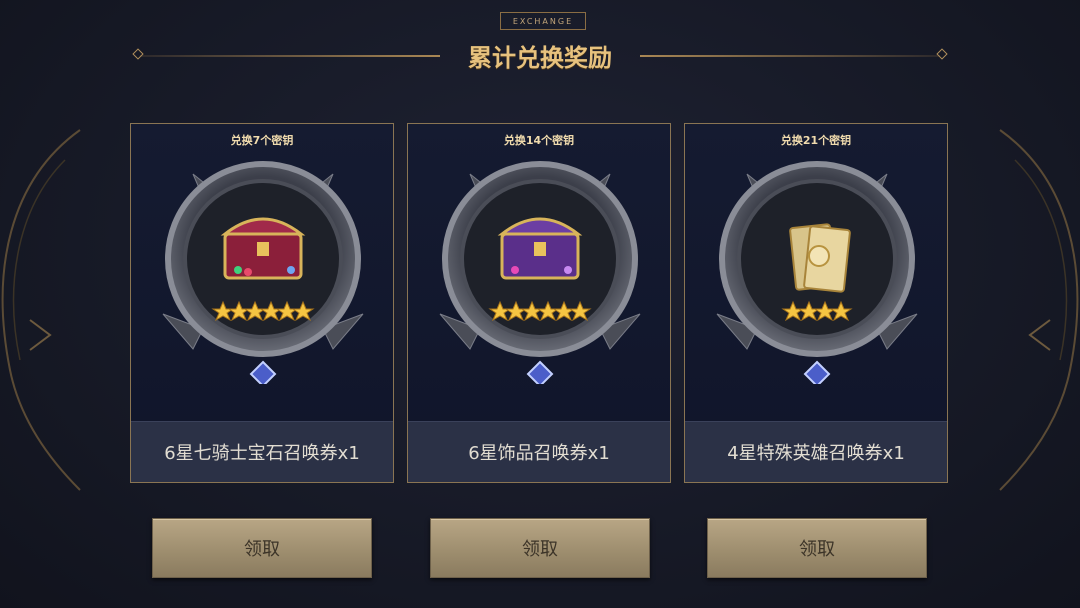  I want to click on reward-name: 6星饰品召唤券x1, so click(539, 451).